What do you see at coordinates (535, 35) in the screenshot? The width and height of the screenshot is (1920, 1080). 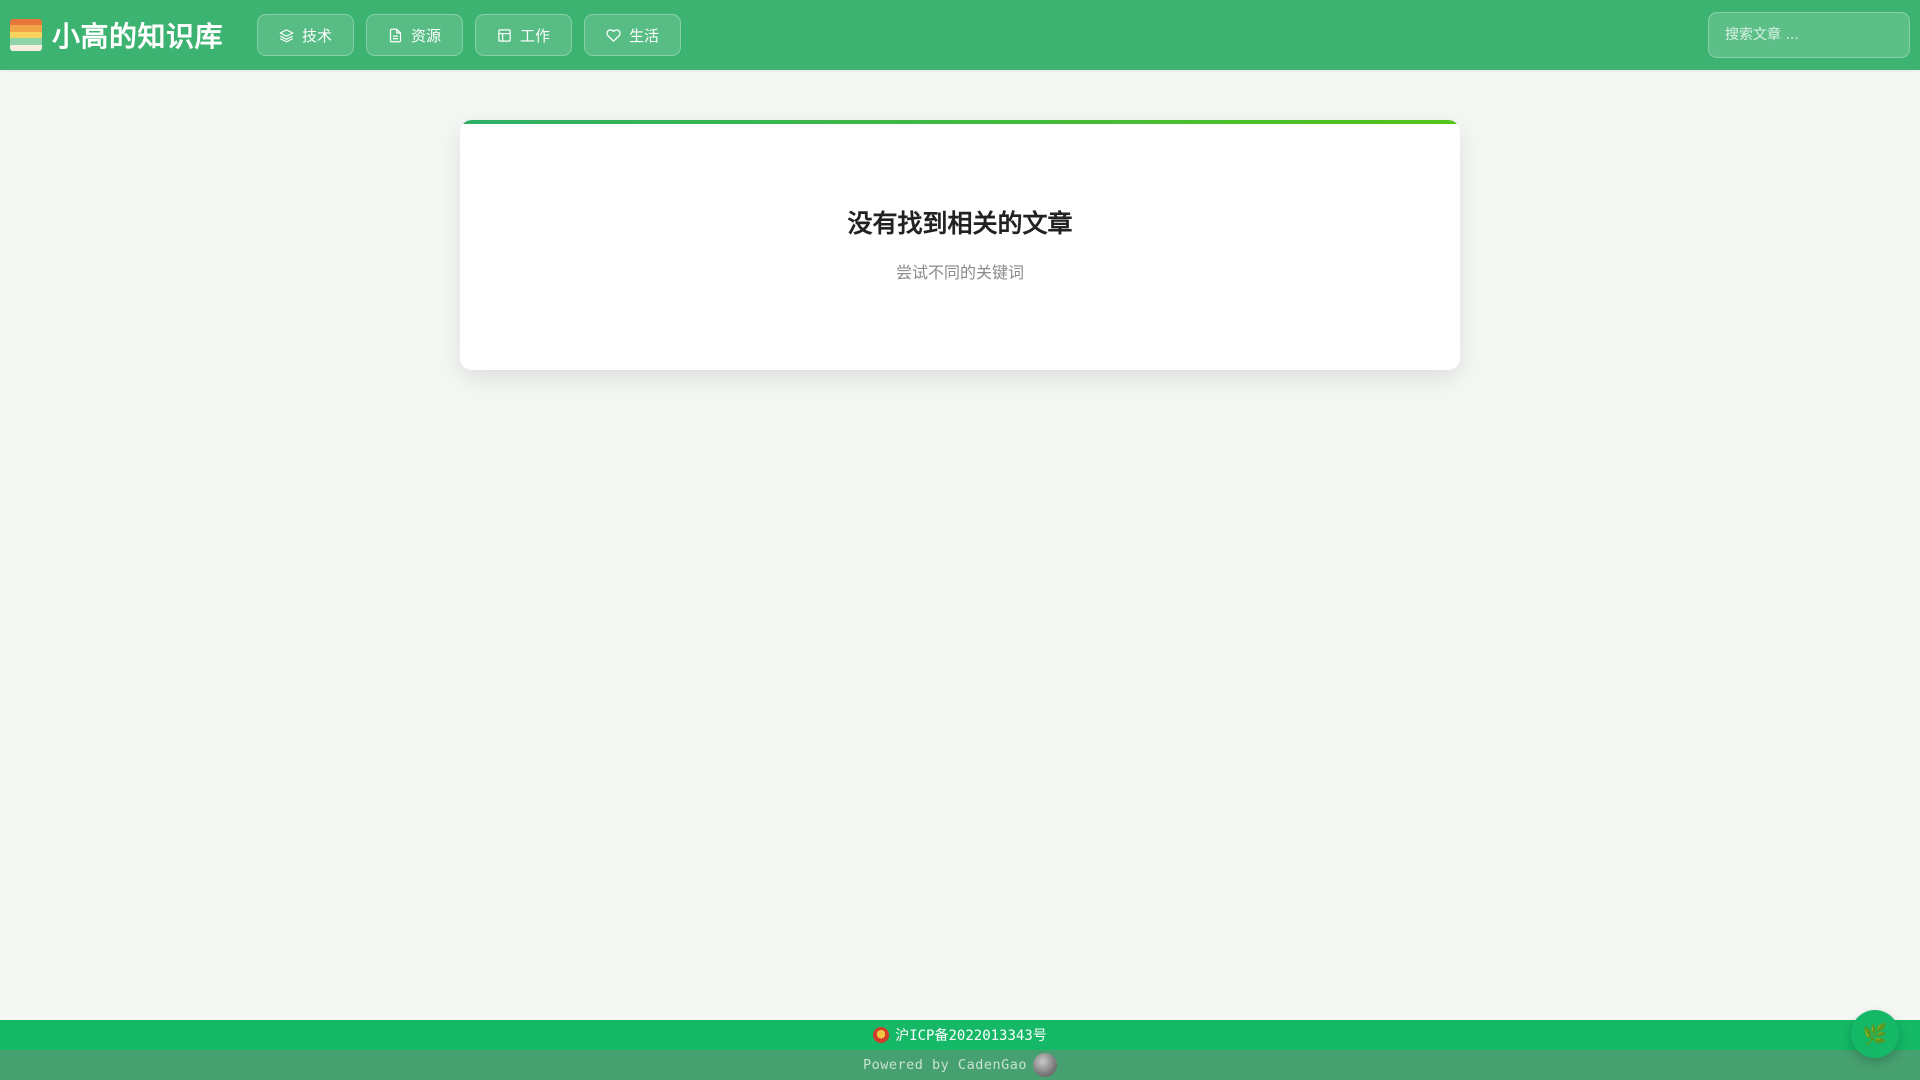 I see `nav-item-label: 工作` at bounding box center [535, 35].